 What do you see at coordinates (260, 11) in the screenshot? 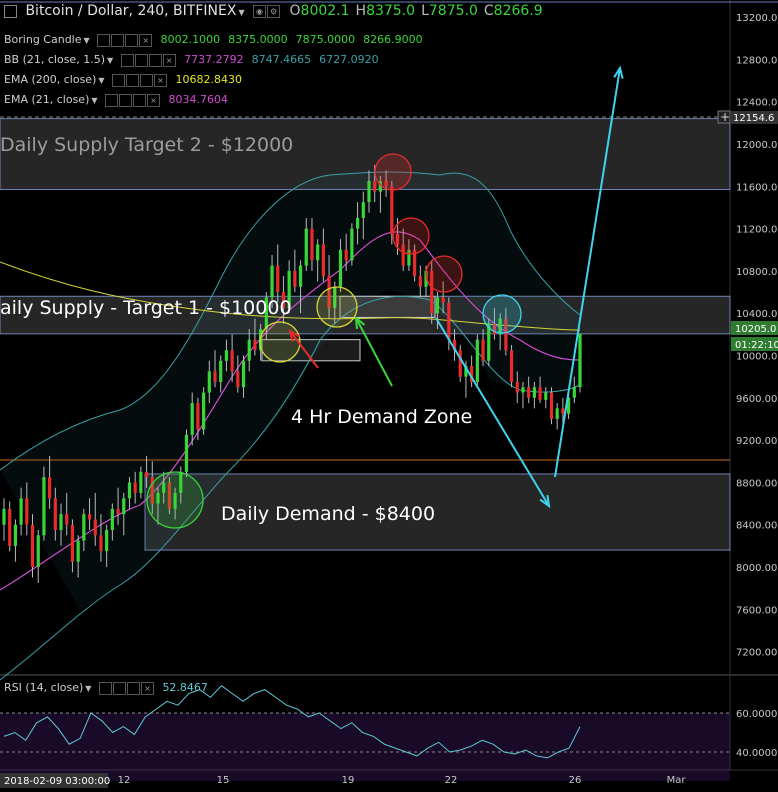
I see `eye-icon: ◉` at bounding box center [260, 11].